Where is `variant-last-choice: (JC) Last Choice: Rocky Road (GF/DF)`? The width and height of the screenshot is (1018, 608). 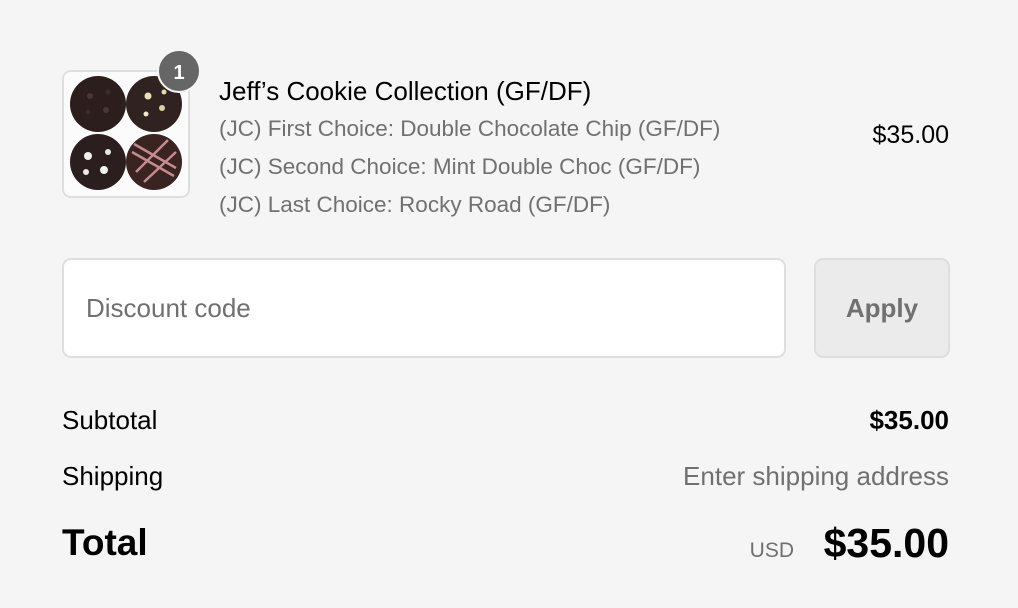 variant-last-choice: (JC) Last Choice: Rocky Road (GF/DF) is located at coordinates (415, 204).